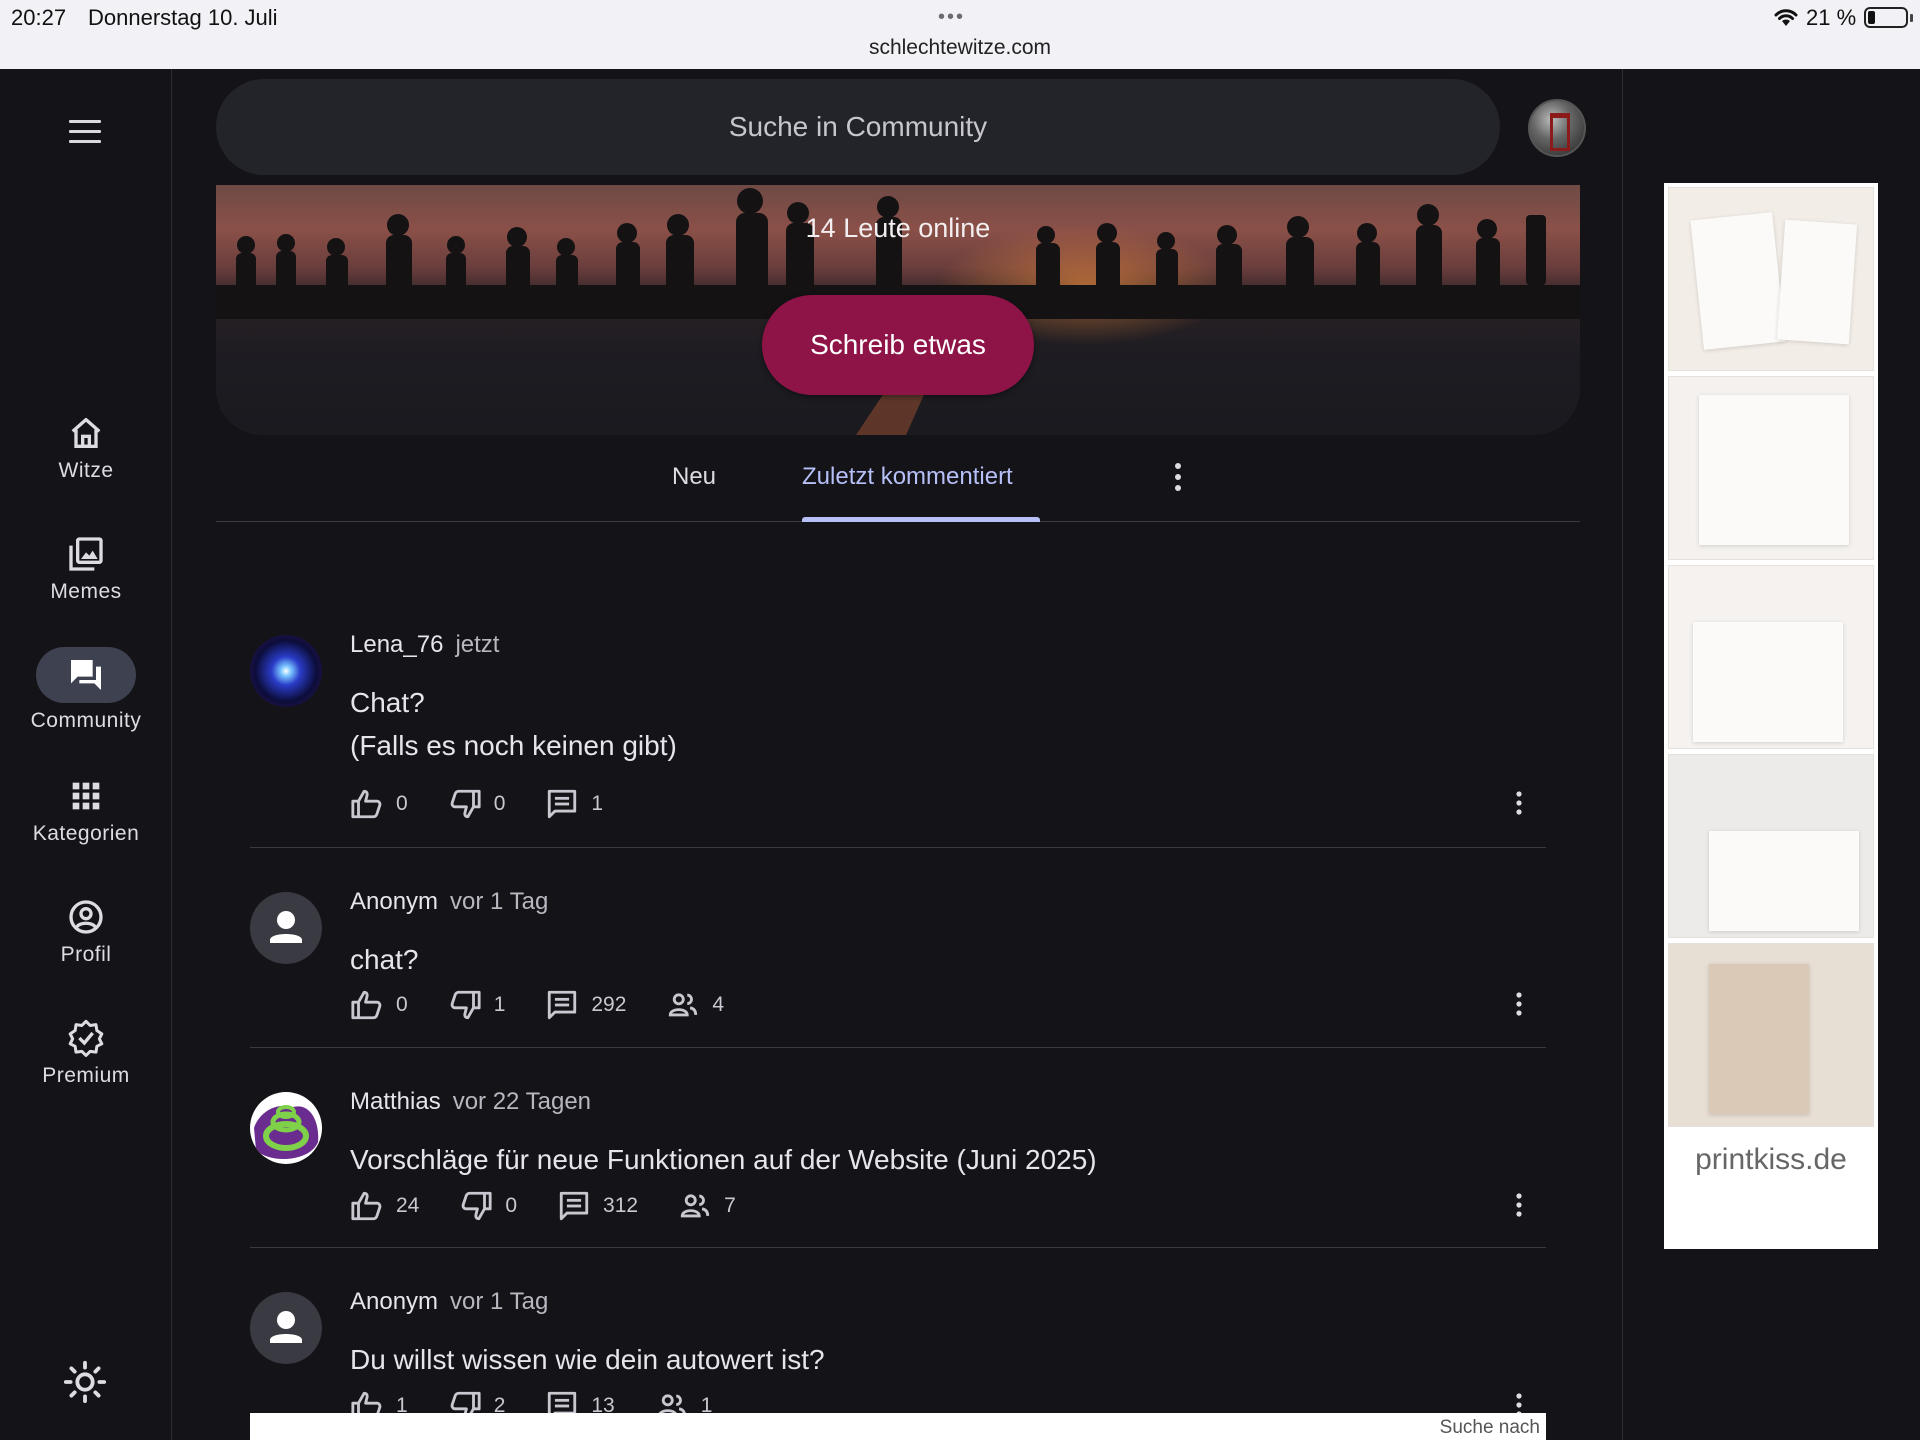  I want to click on post-time: jetzt, so click(477, 644).